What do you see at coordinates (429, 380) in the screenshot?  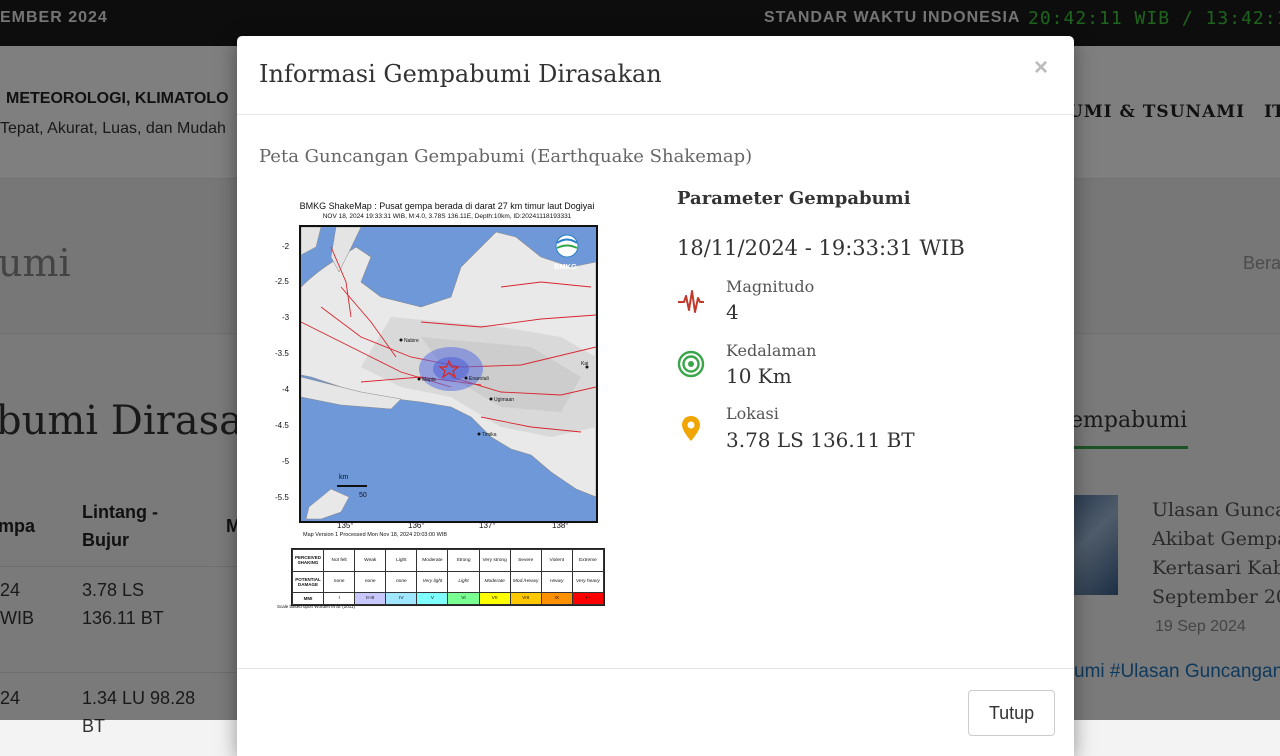 I see `town-label: Mapia` at bounding box center [429, 380].